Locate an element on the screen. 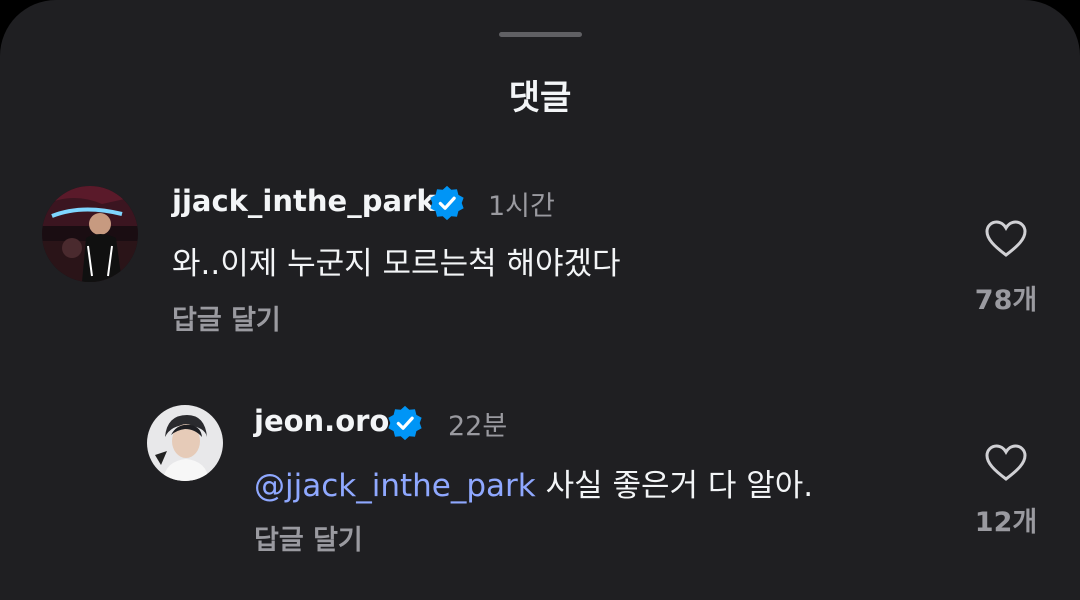 The image size is (1080, 600). comment-text-body: 사실 좋은거 다 알아. is located at coordinates (674, 486).